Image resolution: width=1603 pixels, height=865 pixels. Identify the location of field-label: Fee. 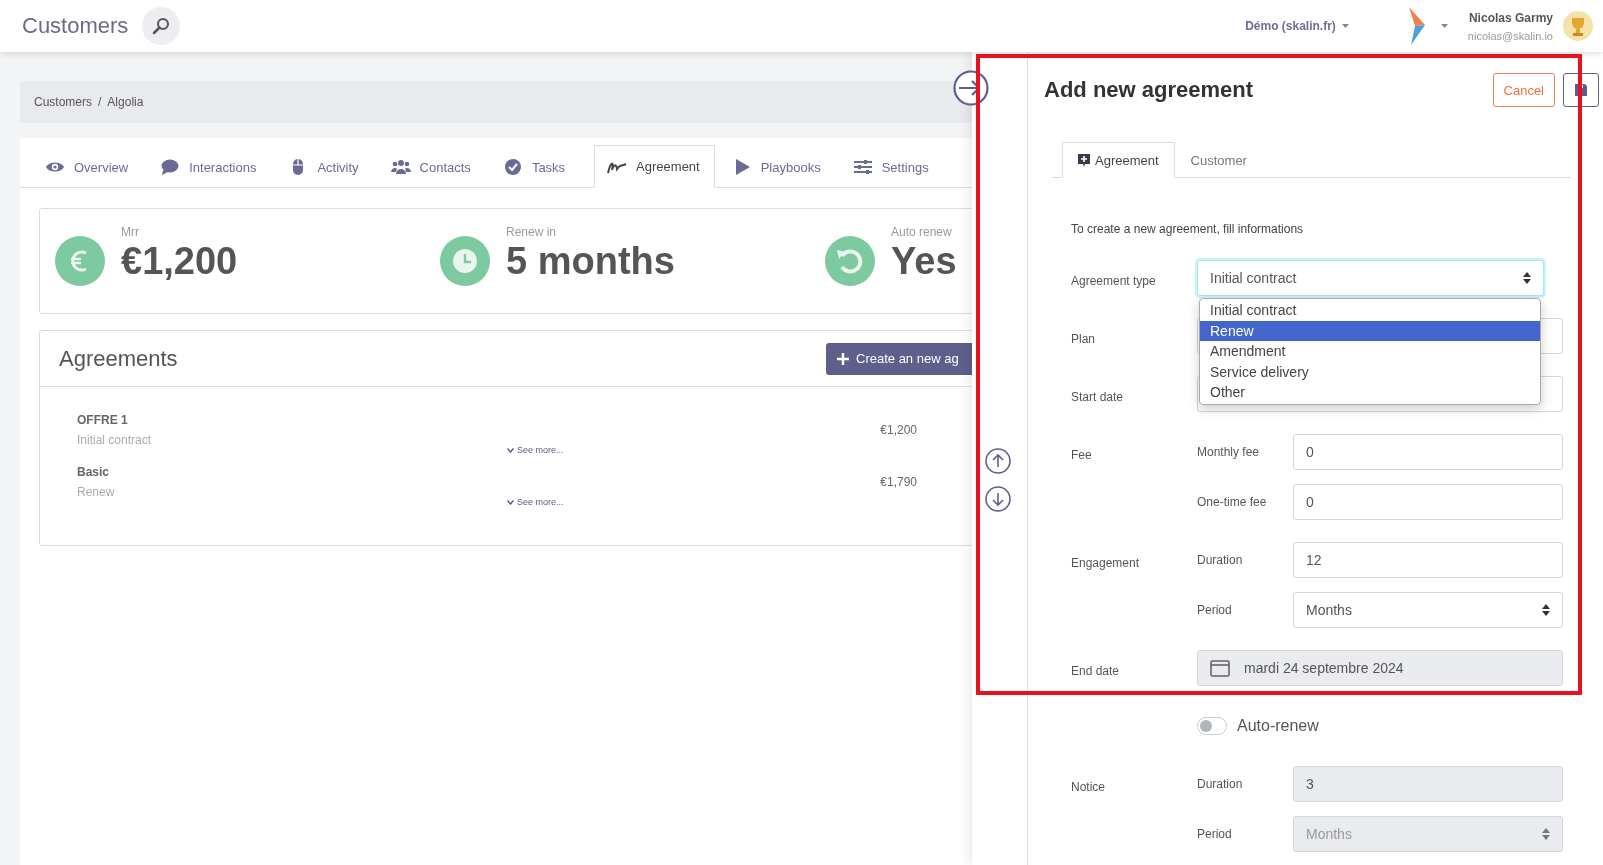
(1081, 455).